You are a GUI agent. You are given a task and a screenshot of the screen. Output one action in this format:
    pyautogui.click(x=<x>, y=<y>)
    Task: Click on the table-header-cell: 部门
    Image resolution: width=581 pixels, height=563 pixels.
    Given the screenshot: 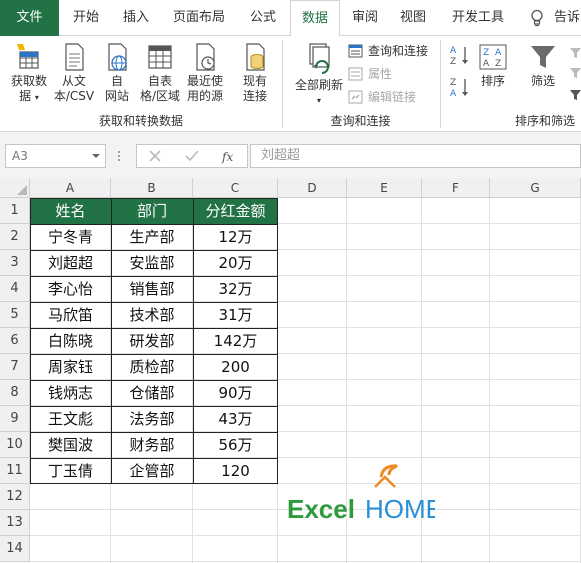 What is the action you would take?
    pyautogui.click(x=152, y=211)
    